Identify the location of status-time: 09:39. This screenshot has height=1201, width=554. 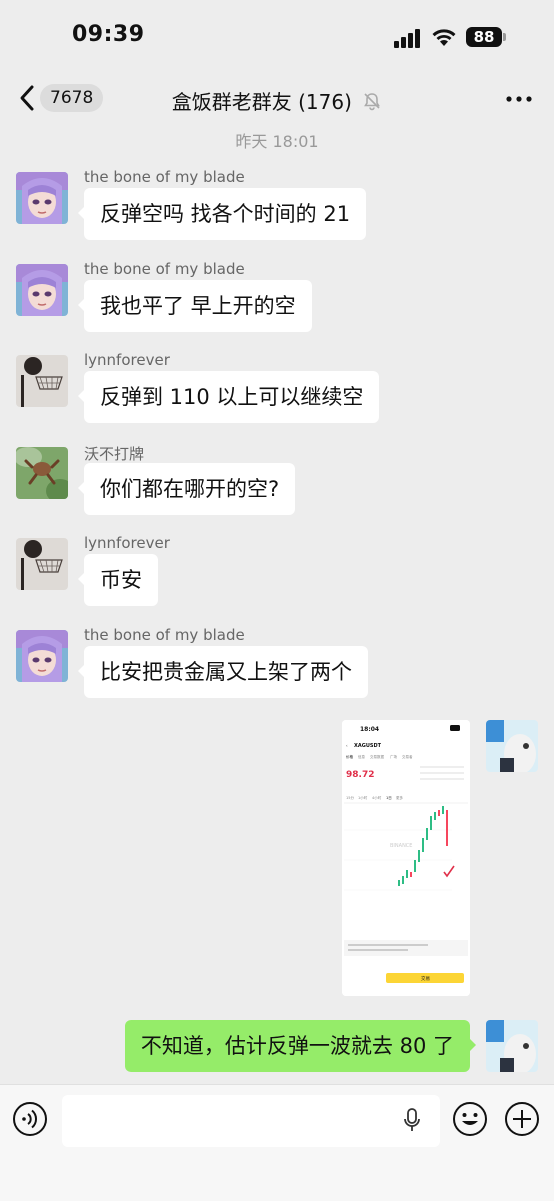
(108, 34).